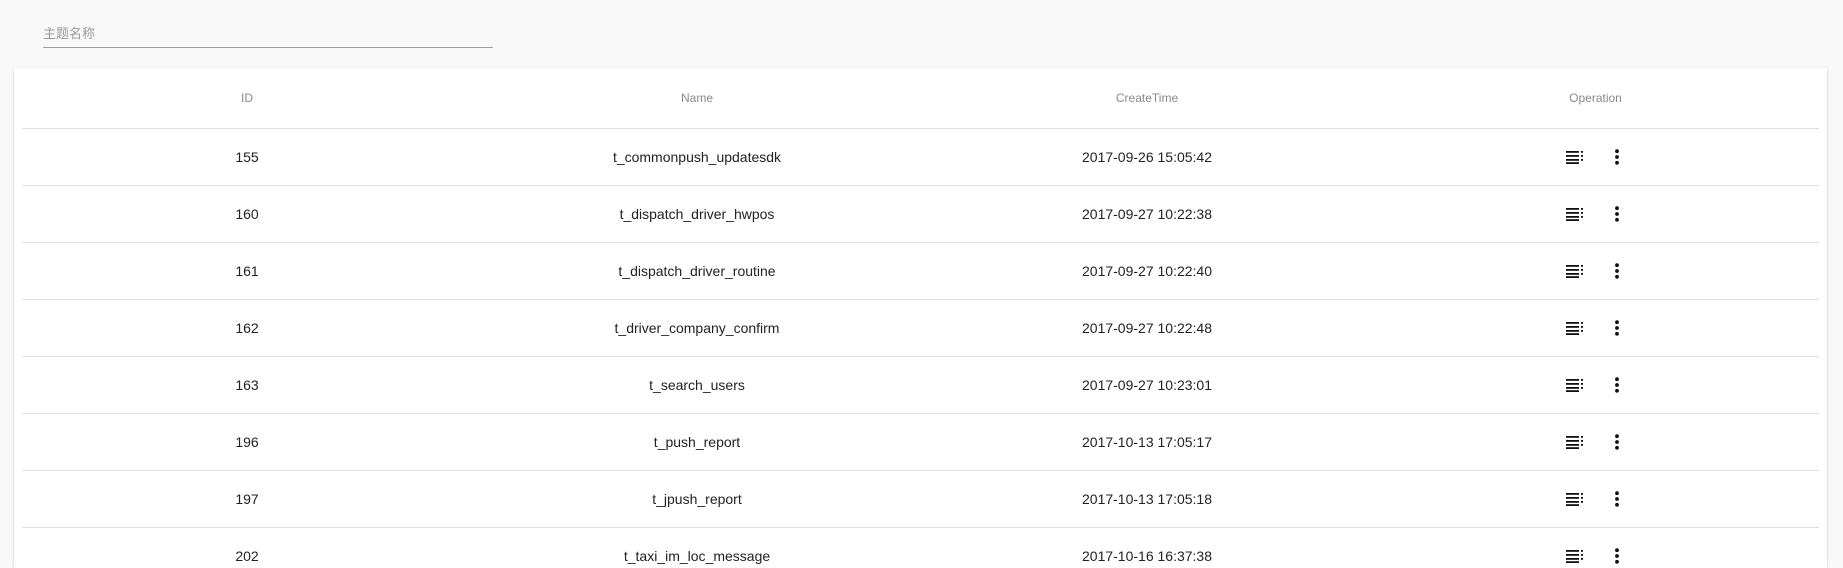 This screenshot has height=568, width=1843. What do you see at coordinates (1147, 442) in the screenshot?
I see `cell-create-time: 2017-10-13 17:05:17` at bounding box center [1147, 442].